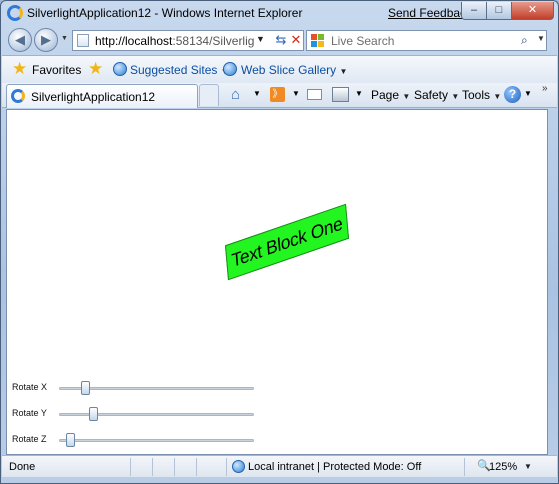 The height and width of the screenshot is (484, 559). I want to click on refresh-icon: ⇆, so click(281, 40).